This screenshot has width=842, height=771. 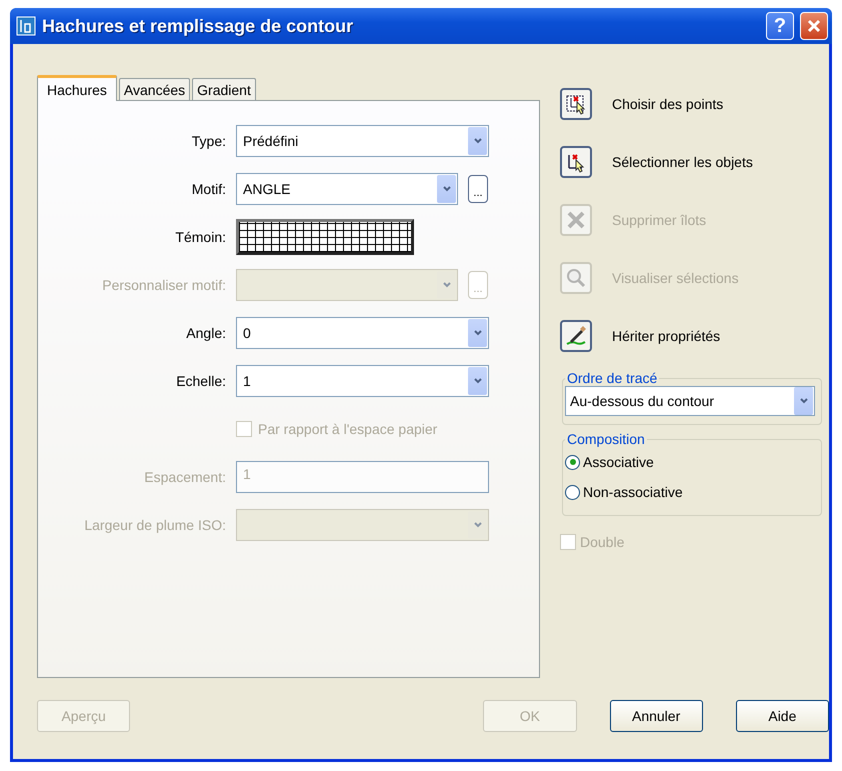 I want to click on field-label: Témoin:, so click(x=200, y=237).